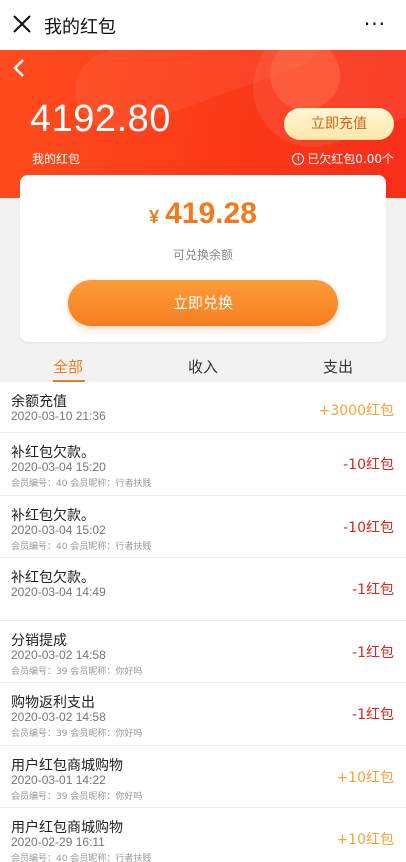  Describe the element at coordinates (80, 27) in the screenshot. I see `page-title: 我的红包` at that location.